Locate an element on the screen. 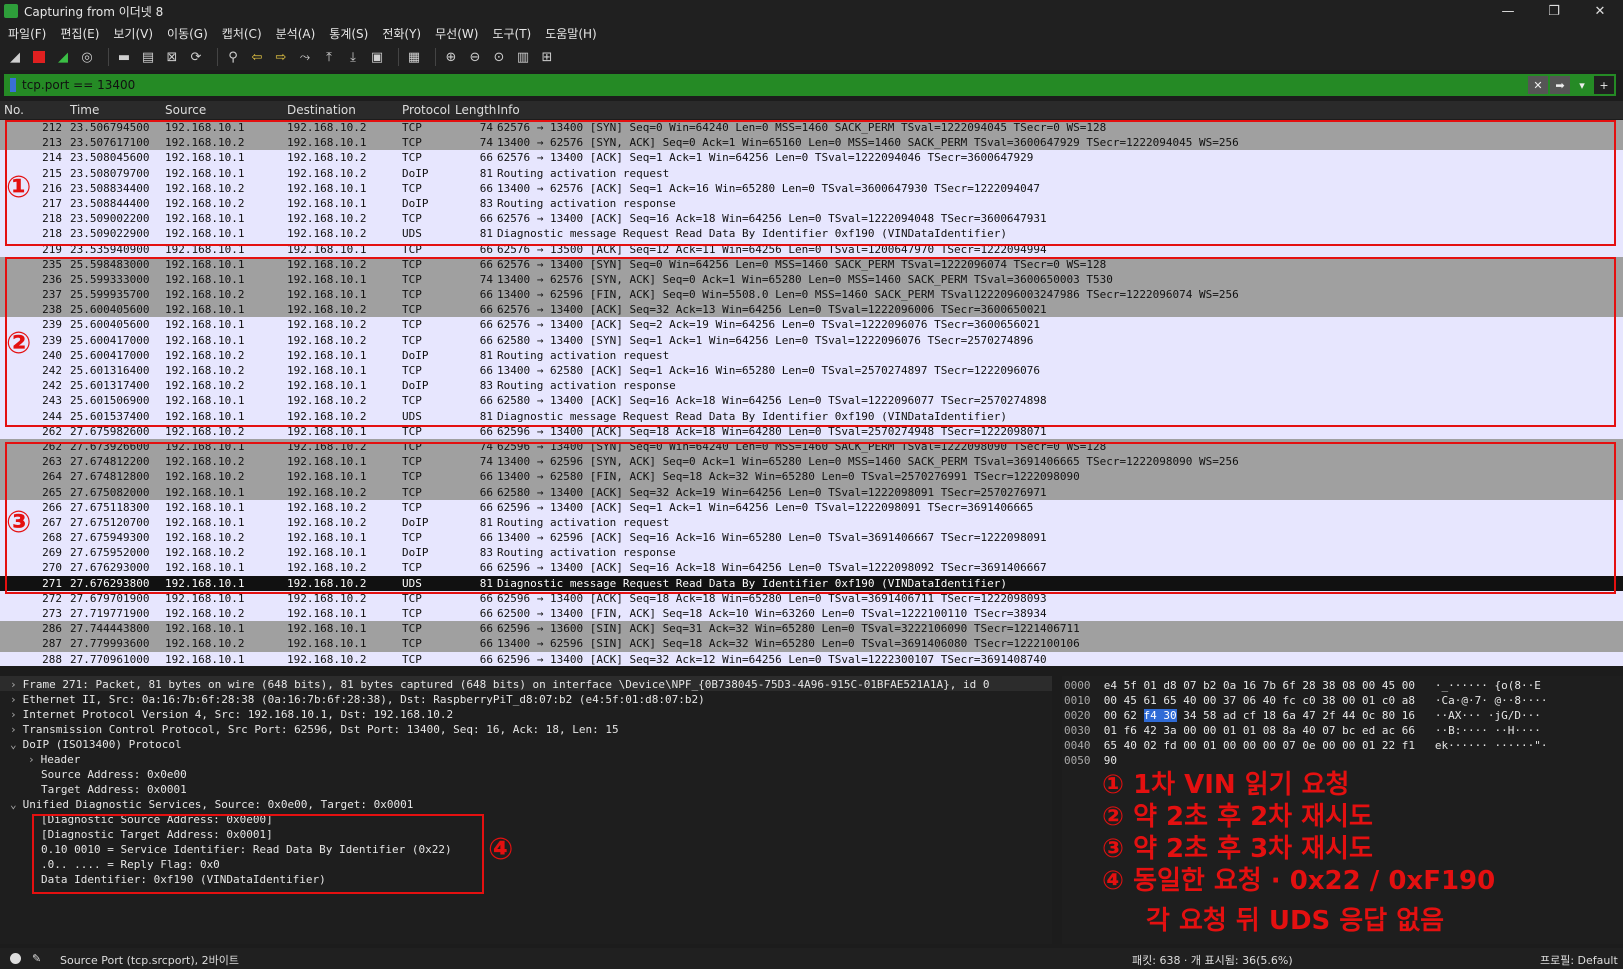 The width and height of the screenshot is (1623, 969). clear-filter-icon: ✕ is located at coordinates (1538, 85).